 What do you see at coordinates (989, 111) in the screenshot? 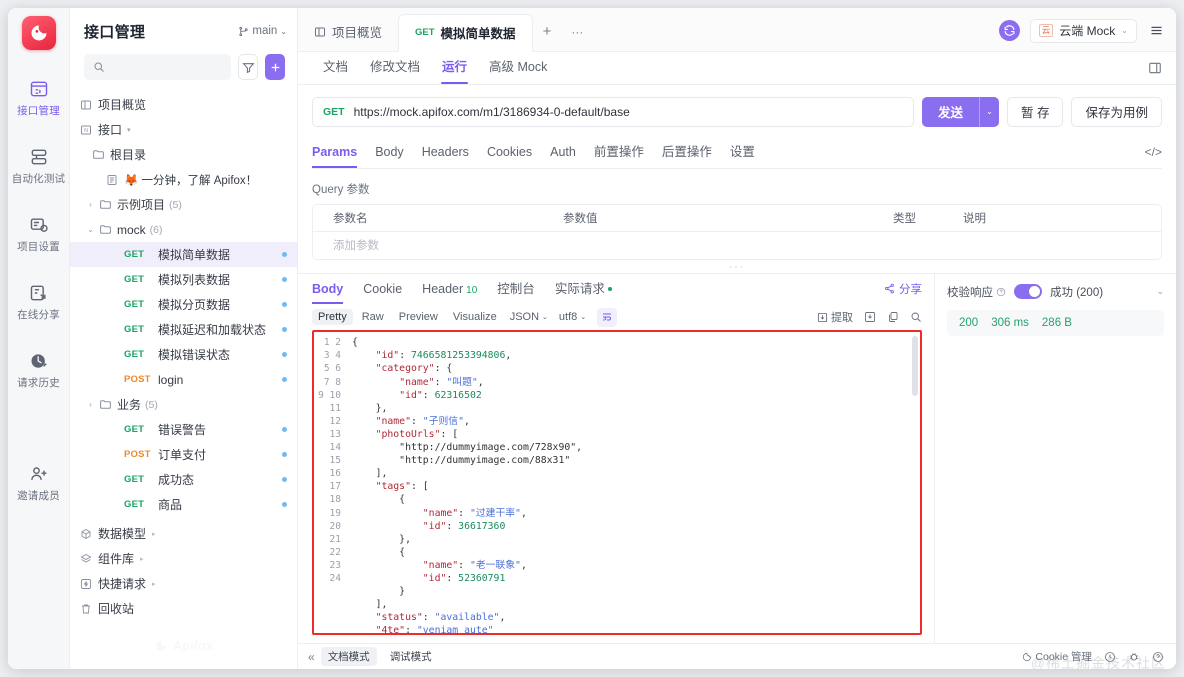
I see `send-options-caret: ⌄` at bounding box center [989, 111].